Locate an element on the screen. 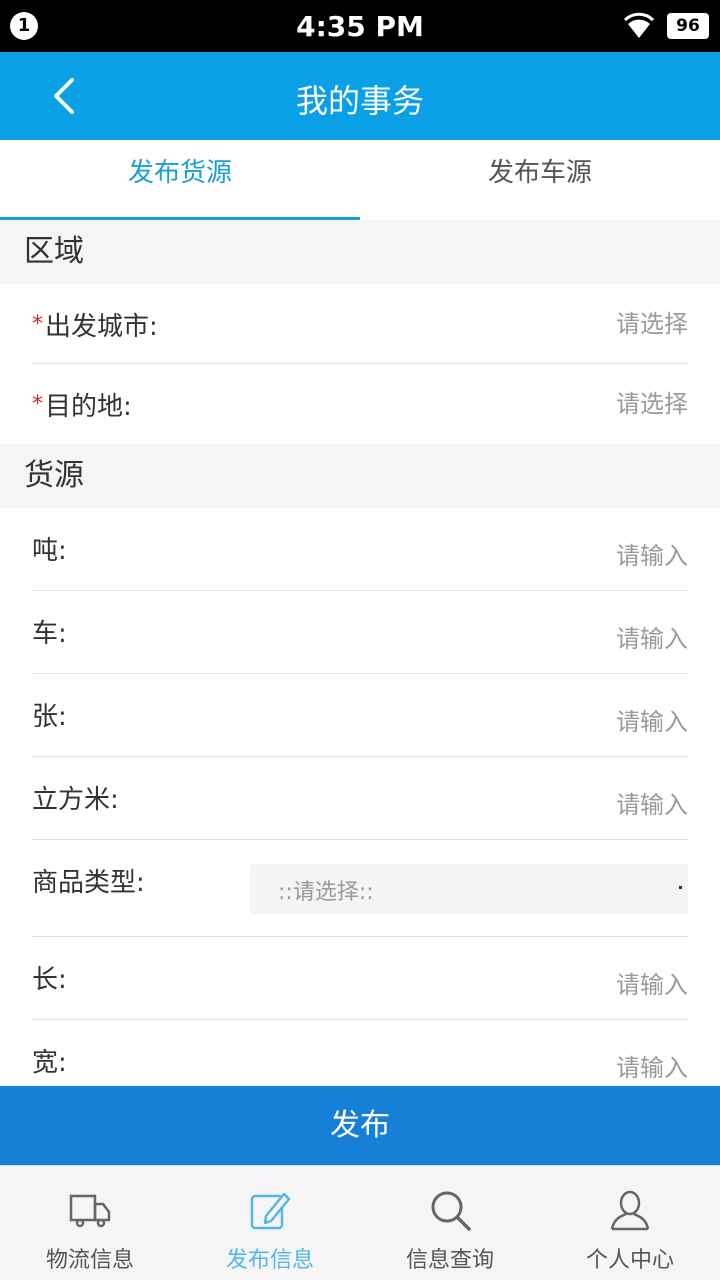 This screenshot has height=1280, width=720. length-field: 长: 请输入 is located at coordinates (360, 978).